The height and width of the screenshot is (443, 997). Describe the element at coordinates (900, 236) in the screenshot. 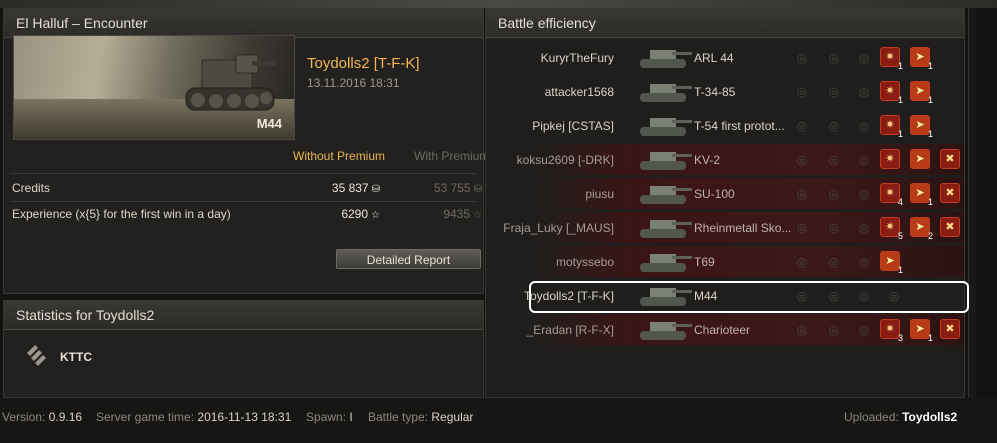

I see `achievement-count: 5` at that location.